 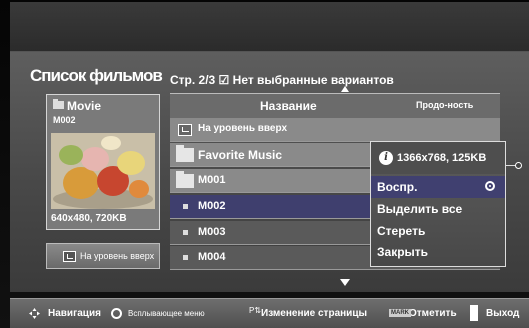 What do you see at coordinates (166, 313) in the screenshot?
I see `hint-popup-menu: Всплывающее меню` at bounding box center [166, 313].